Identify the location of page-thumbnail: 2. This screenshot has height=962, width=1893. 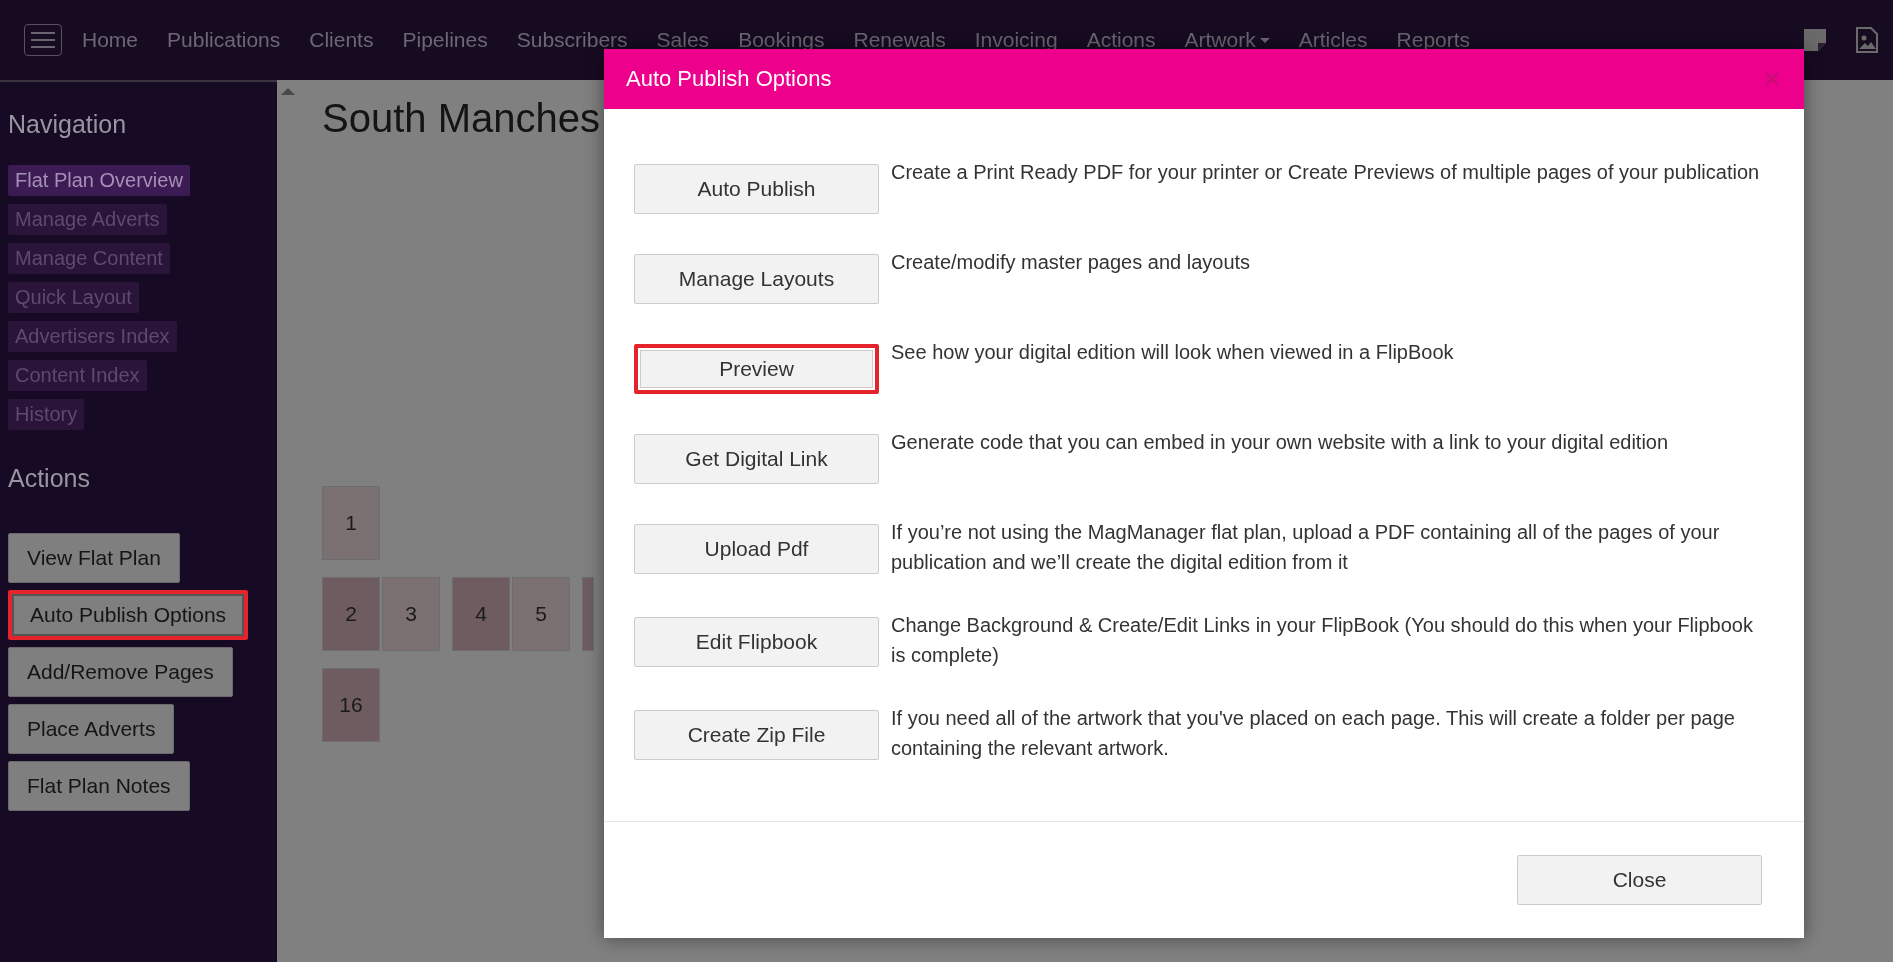
(351, 614).